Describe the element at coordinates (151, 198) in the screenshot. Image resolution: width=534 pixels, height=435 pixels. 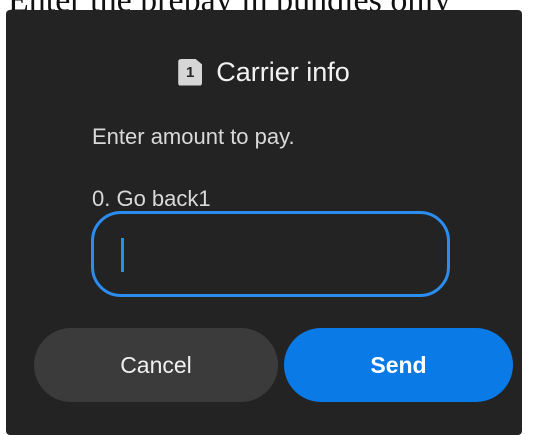
I see `menu-option: 0. Go back1` at that location.